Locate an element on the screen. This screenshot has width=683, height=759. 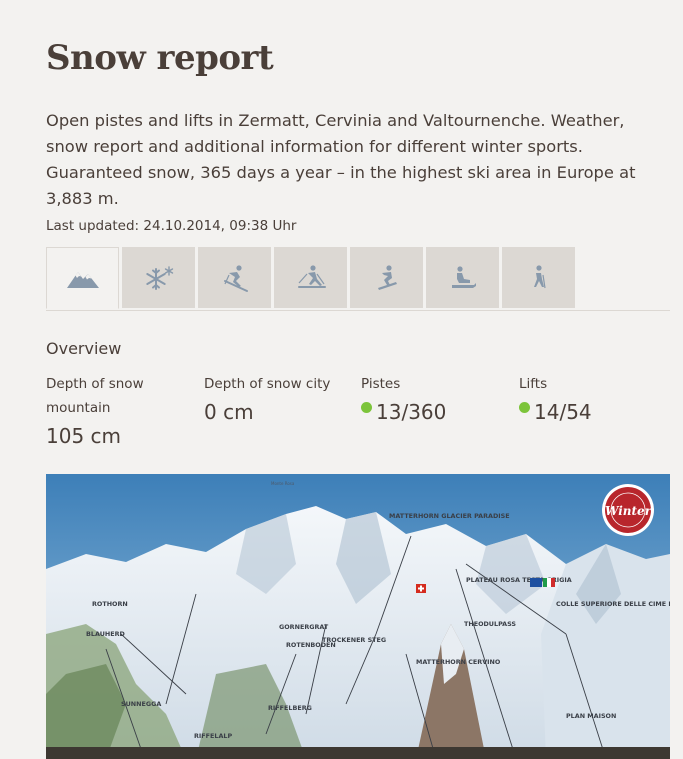
map-label-rothorn: ROTHORN is located at coordinates (110, 604).